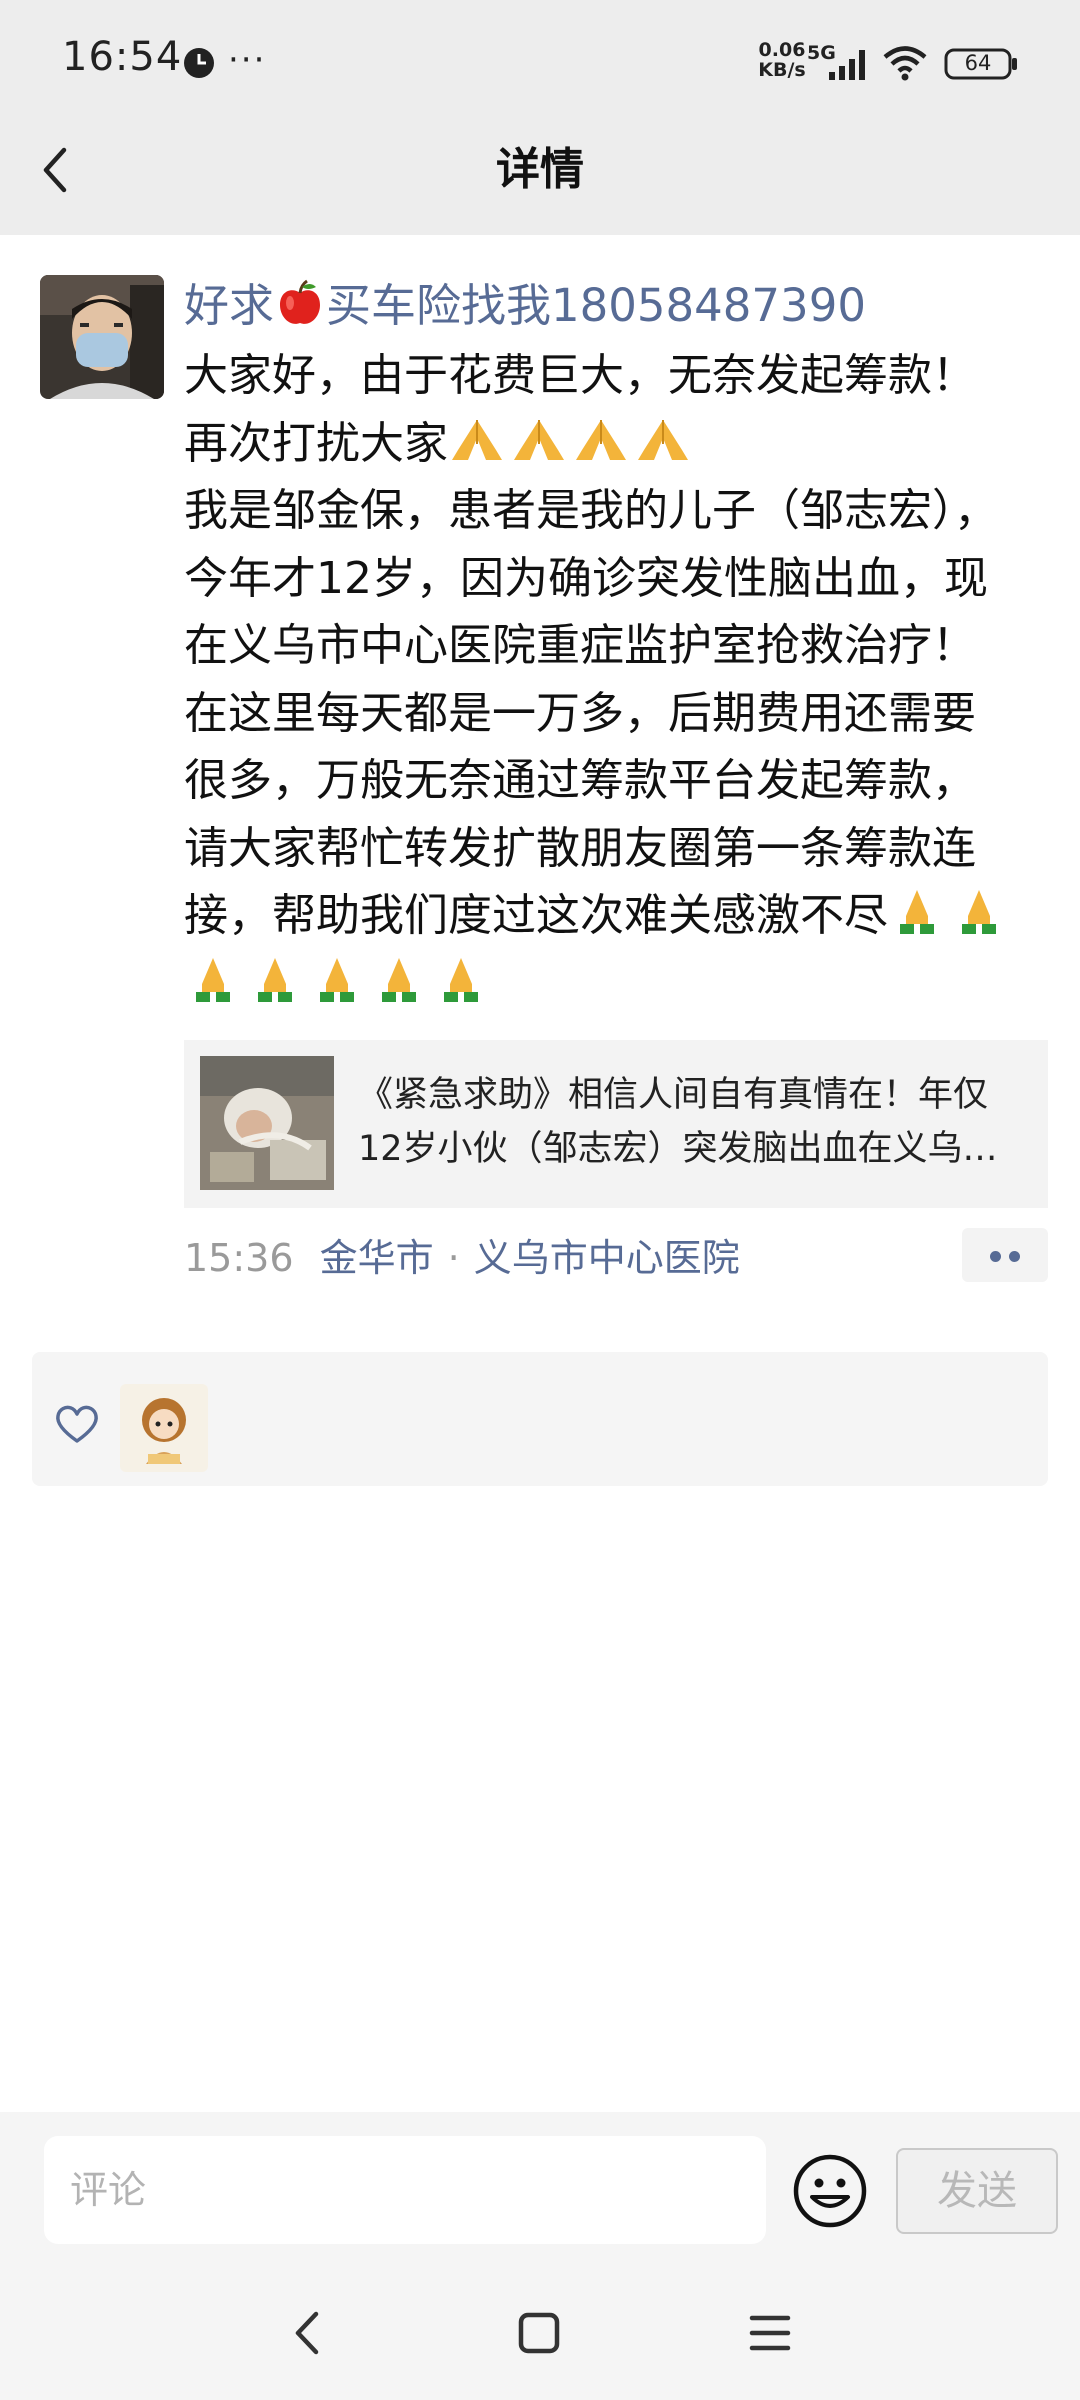 The width and height of the screenshot is (1080, 2400). Describe the element at coordinates (267, 1123) in the screenshot. I see `link-thumbnail` at that location.